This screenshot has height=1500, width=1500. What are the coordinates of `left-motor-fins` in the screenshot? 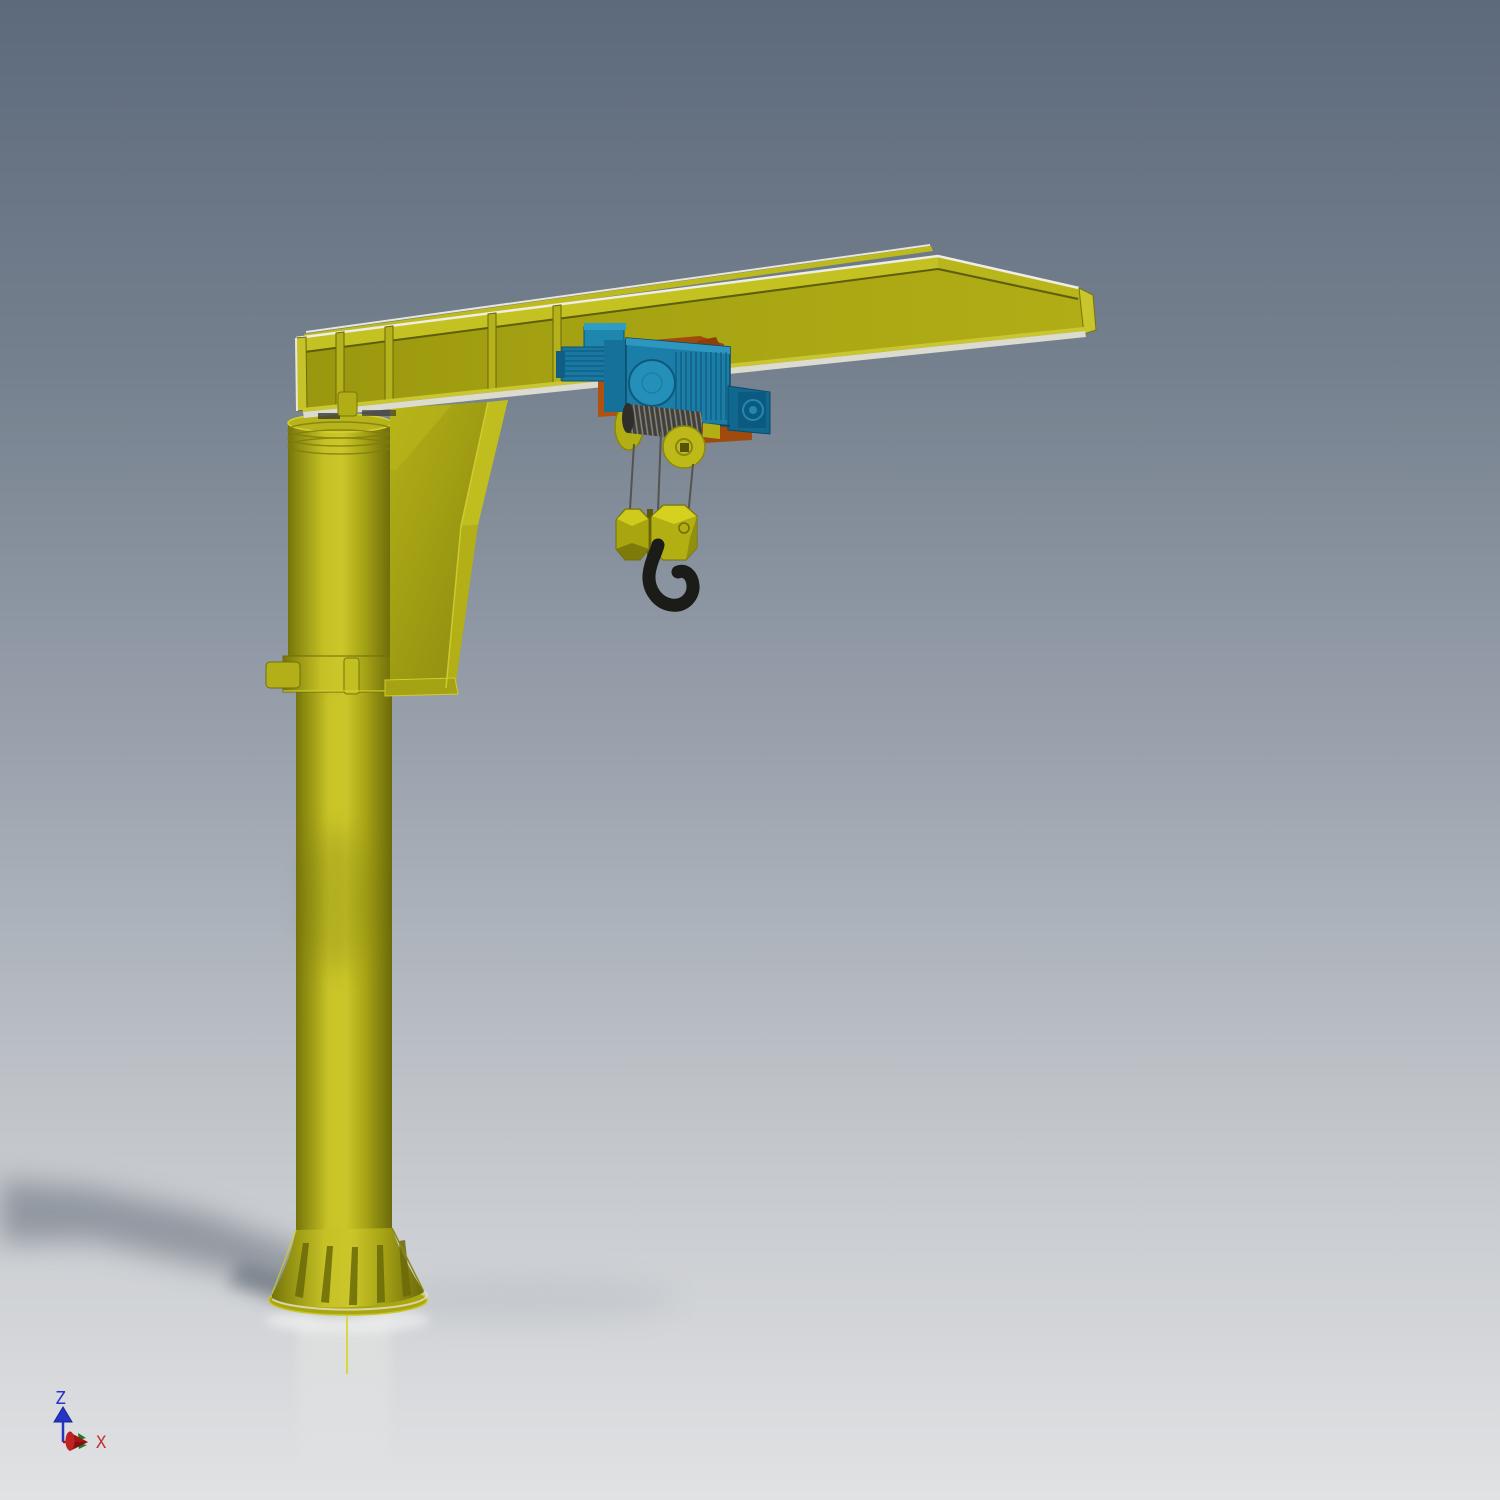 It's located at (584, 364).